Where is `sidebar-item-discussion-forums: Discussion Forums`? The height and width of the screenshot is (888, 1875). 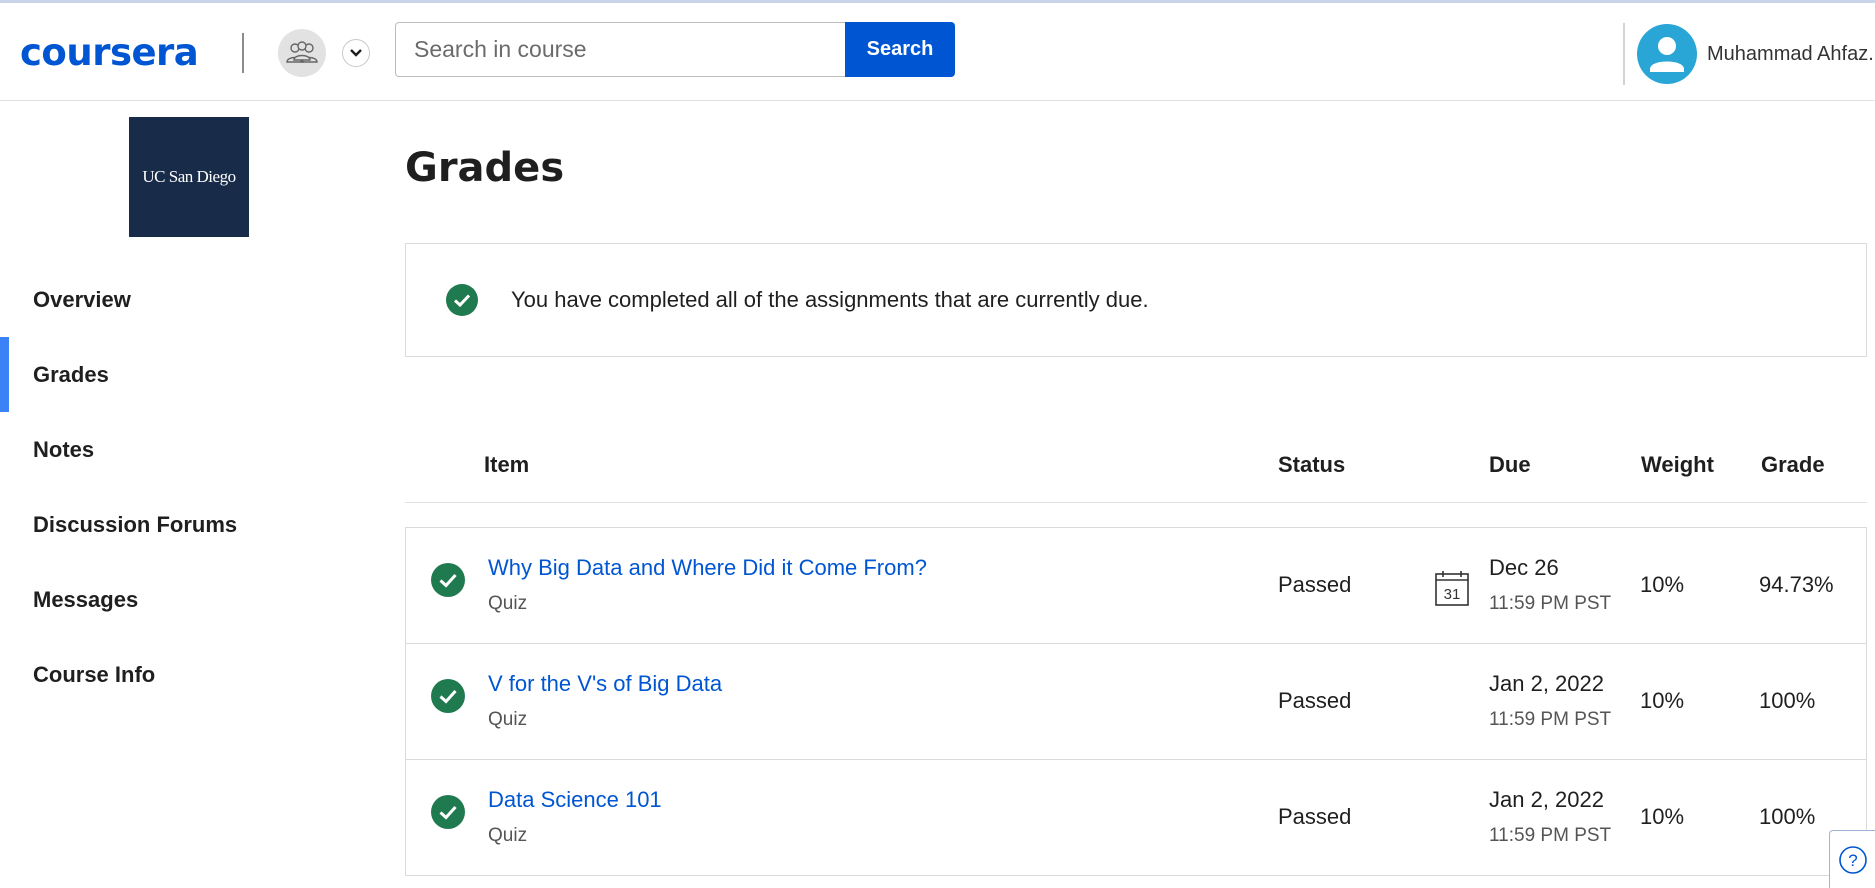 sidebar-item-discussion-forums: Discussion Forums is located at coordinates (165, 524).